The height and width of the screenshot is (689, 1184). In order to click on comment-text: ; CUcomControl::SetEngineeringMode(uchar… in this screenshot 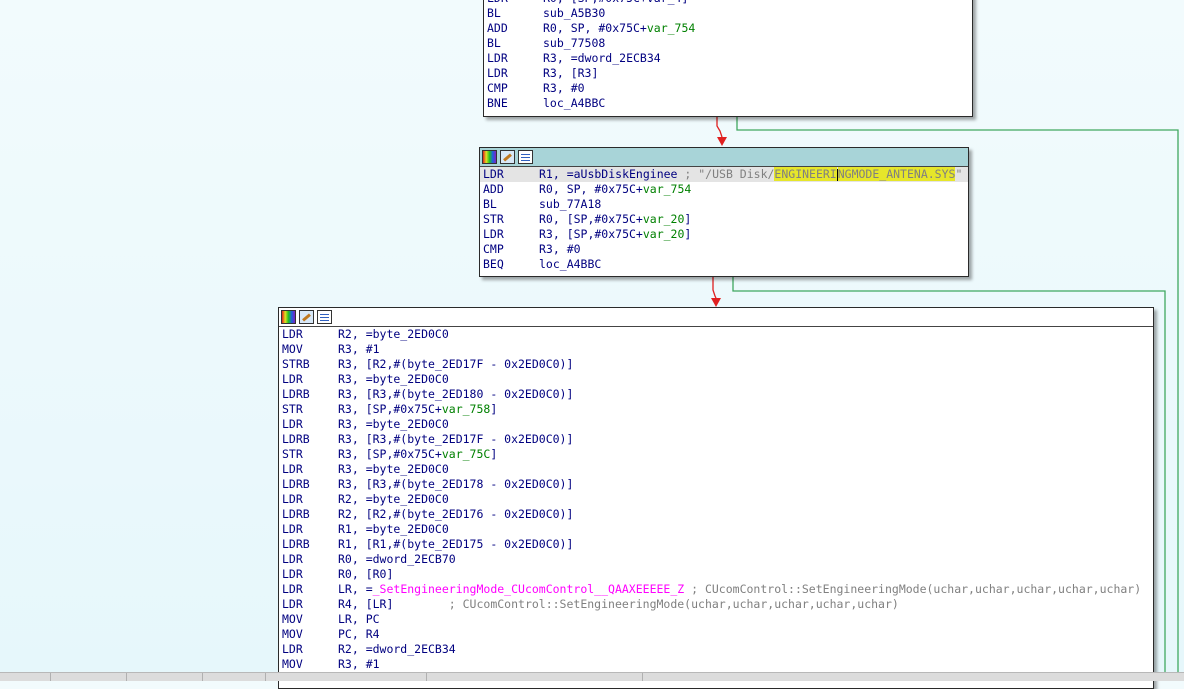, I will do `click(673, 604)`.